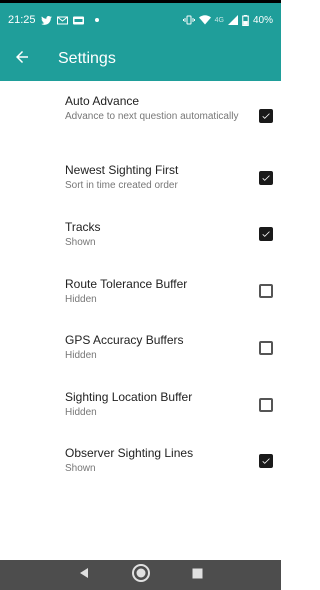 The image size is (320, 590). Describe the element at coordinates (232, 20) in the screenshot. I see `signal-icon` at that location.